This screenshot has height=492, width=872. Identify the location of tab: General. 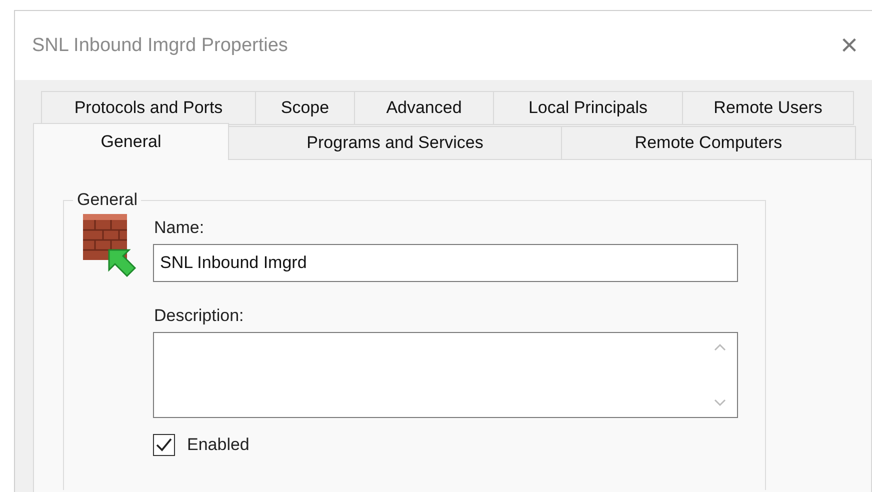
(131, 141).